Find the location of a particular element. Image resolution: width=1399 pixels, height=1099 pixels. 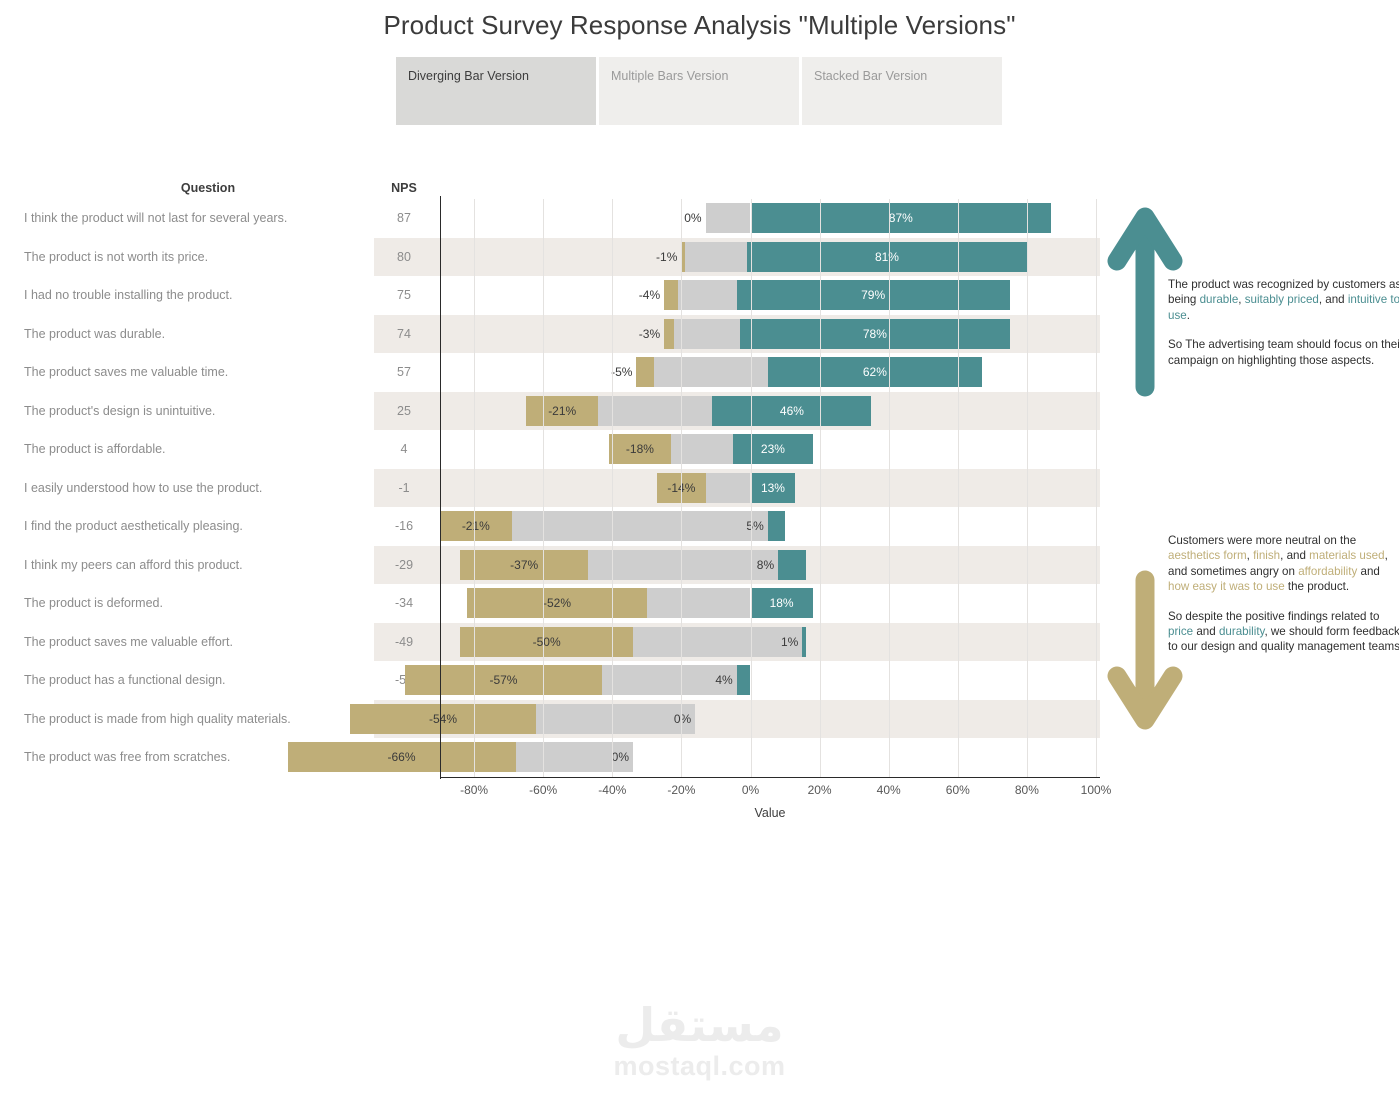

bar-label-positive: 46% is located at coordinates (791, 410).